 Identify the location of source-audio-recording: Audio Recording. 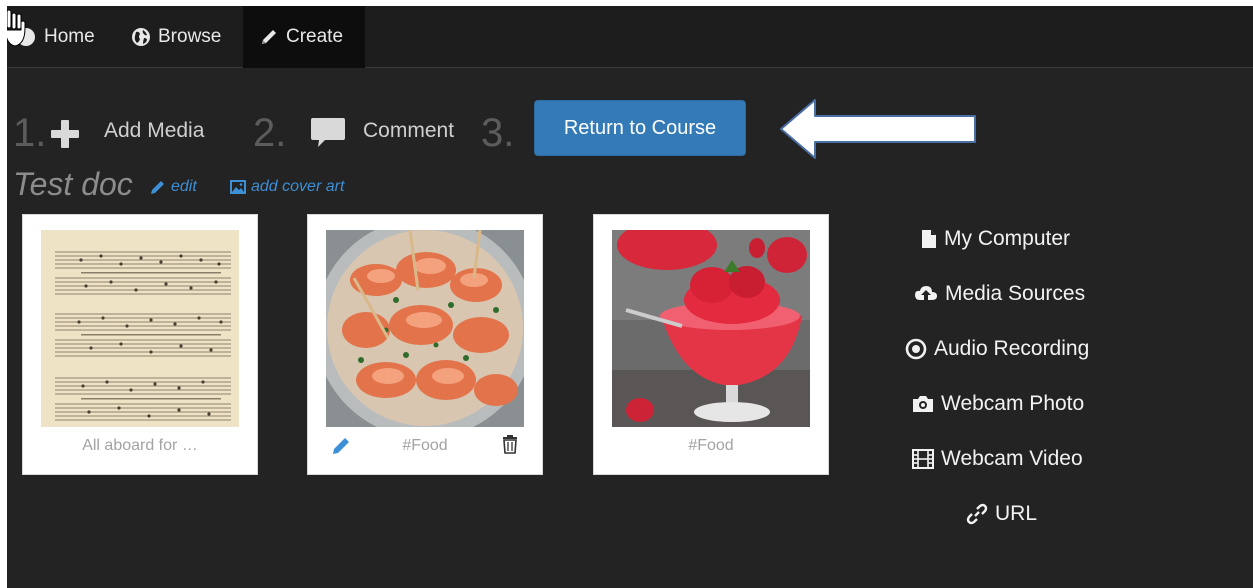
(997, 349).